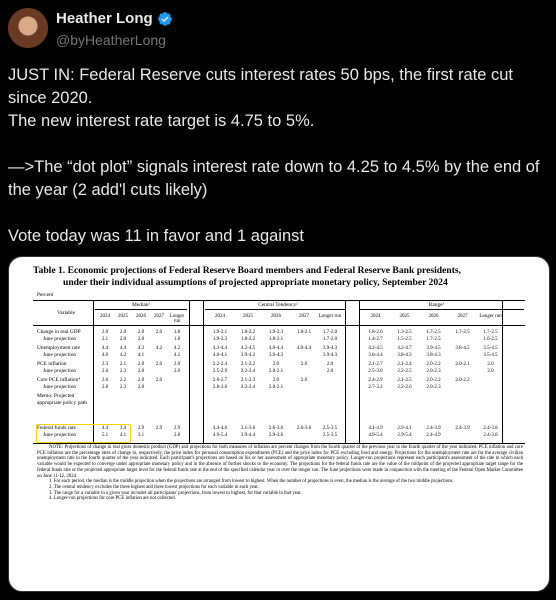 The width and height of the screenshot is (556, 600). What do you see at coordinates (404, 339) in the screenshot?
I see `table-cell: 1.5-2.5` at bounding box center [404, 339].